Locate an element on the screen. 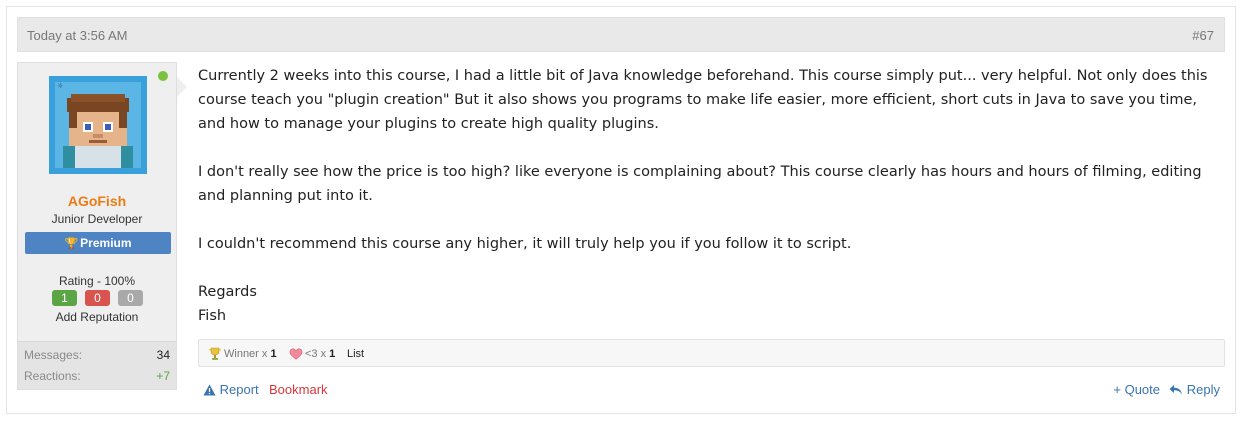 The height and width of the screenshot is (422, 1248). reply-label: Reply is located at coordinates (1203, 389).